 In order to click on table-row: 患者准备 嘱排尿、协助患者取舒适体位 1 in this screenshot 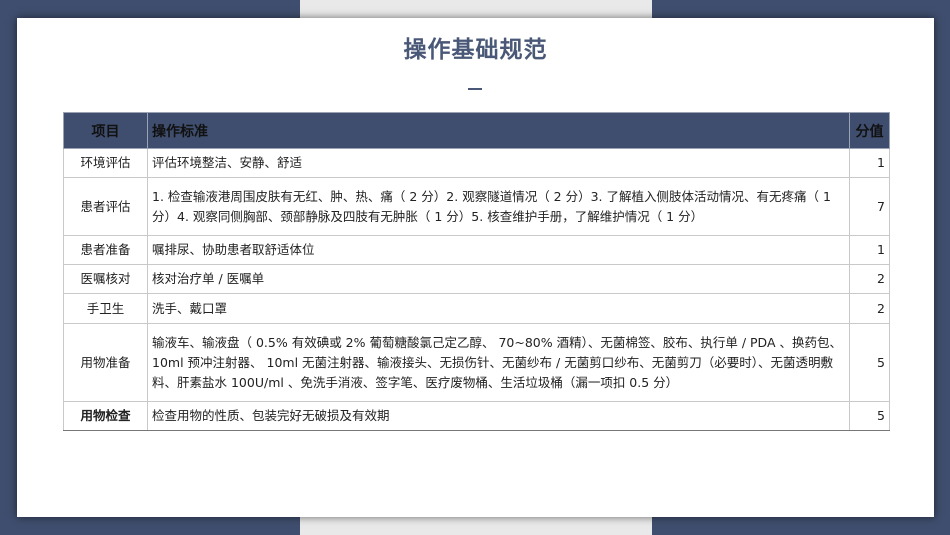, I will do `click(476, 250)`.